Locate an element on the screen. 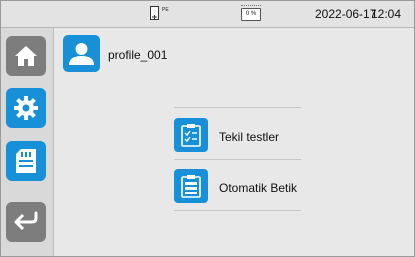 This screenshot has height=257, width=415. single-tests-button is located at coordinates (191, 135).